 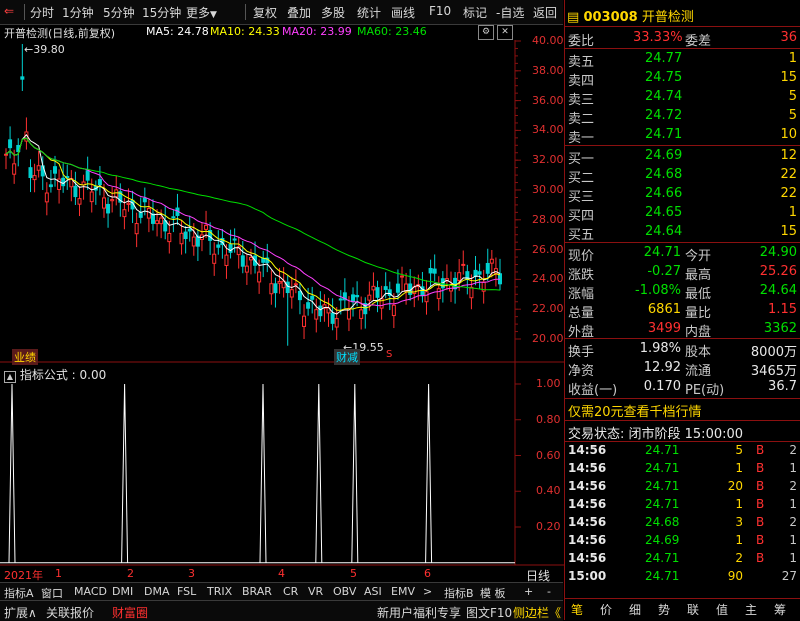 What do you see at coordinates (44, 49) in the screenshot?
I see `high-marker: ←39.80` at bounding box center [44, 49].